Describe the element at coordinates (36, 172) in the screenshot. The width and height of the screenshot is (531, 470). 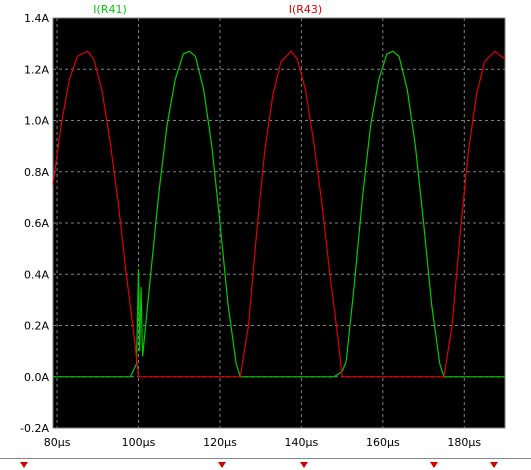
I see `y-tick-label: 0.8A` at that location.